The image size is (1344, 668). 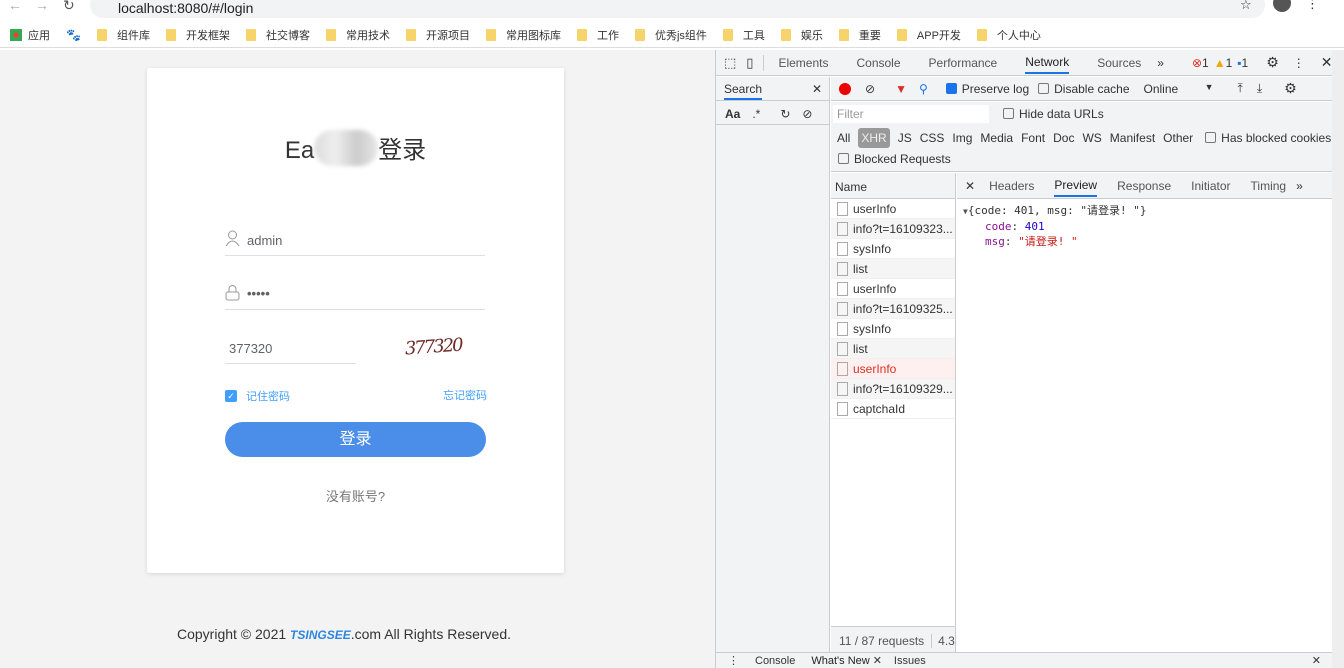 What do you see at coordinates (970, 186) in the screenshot?
I see `close-details-icon: ✕` at bounding box center [970, 186].